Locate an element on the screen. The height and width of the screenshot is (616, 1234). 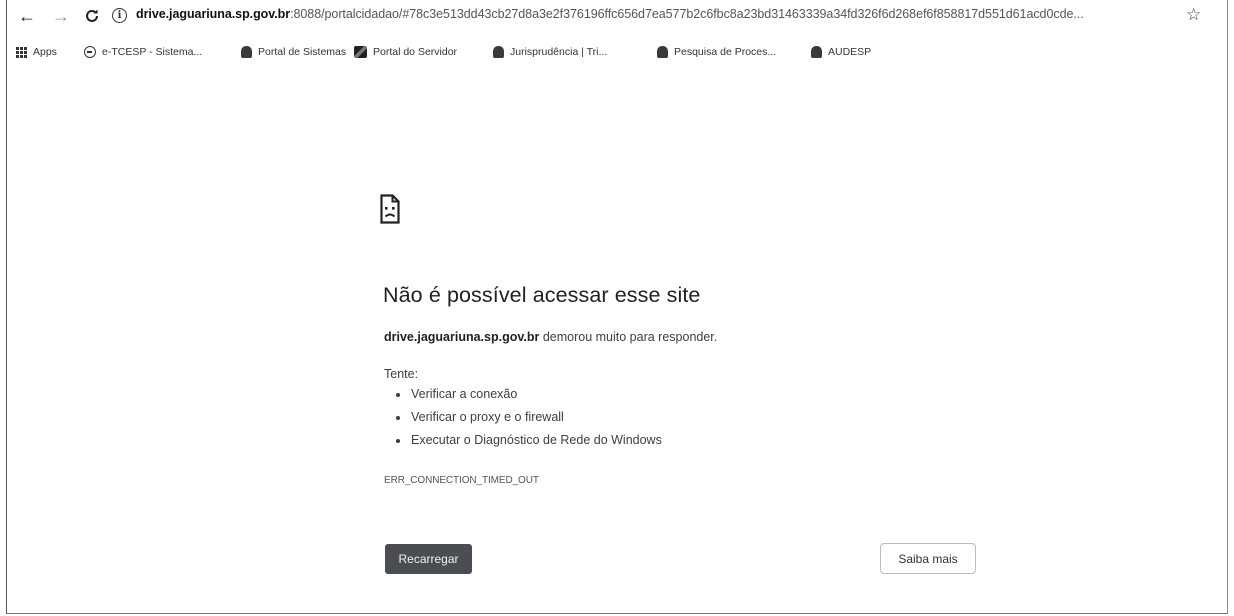
bookmark-label: AUDESP is located at coordinates (850, 52).